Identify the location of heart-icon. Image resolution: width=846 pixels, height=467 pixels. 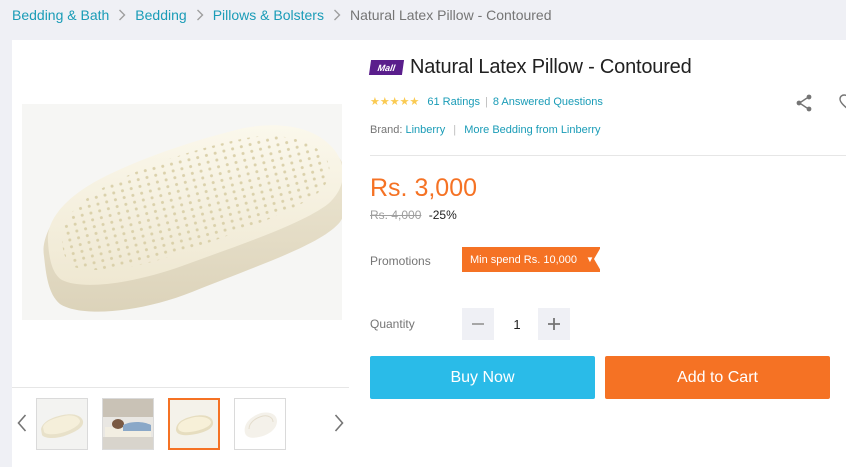
(842, 103).